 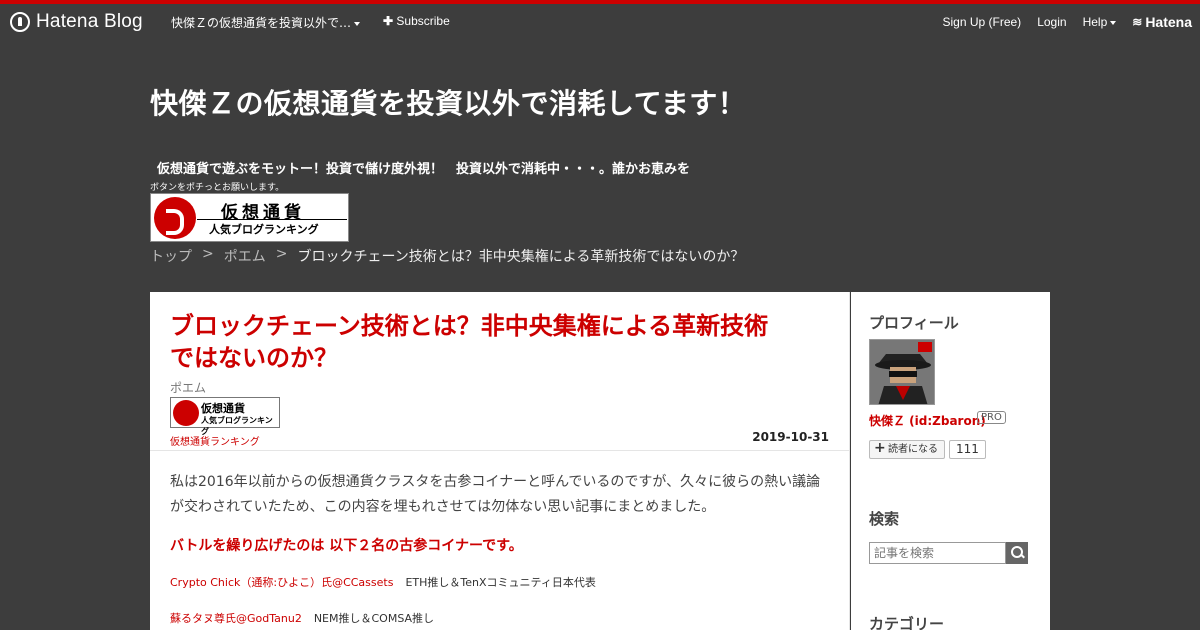 What do you see at coordinates (245, 256) in the screenshot?
I see `breadcrumb-category: ポエム` at bounding box center [245, 256].